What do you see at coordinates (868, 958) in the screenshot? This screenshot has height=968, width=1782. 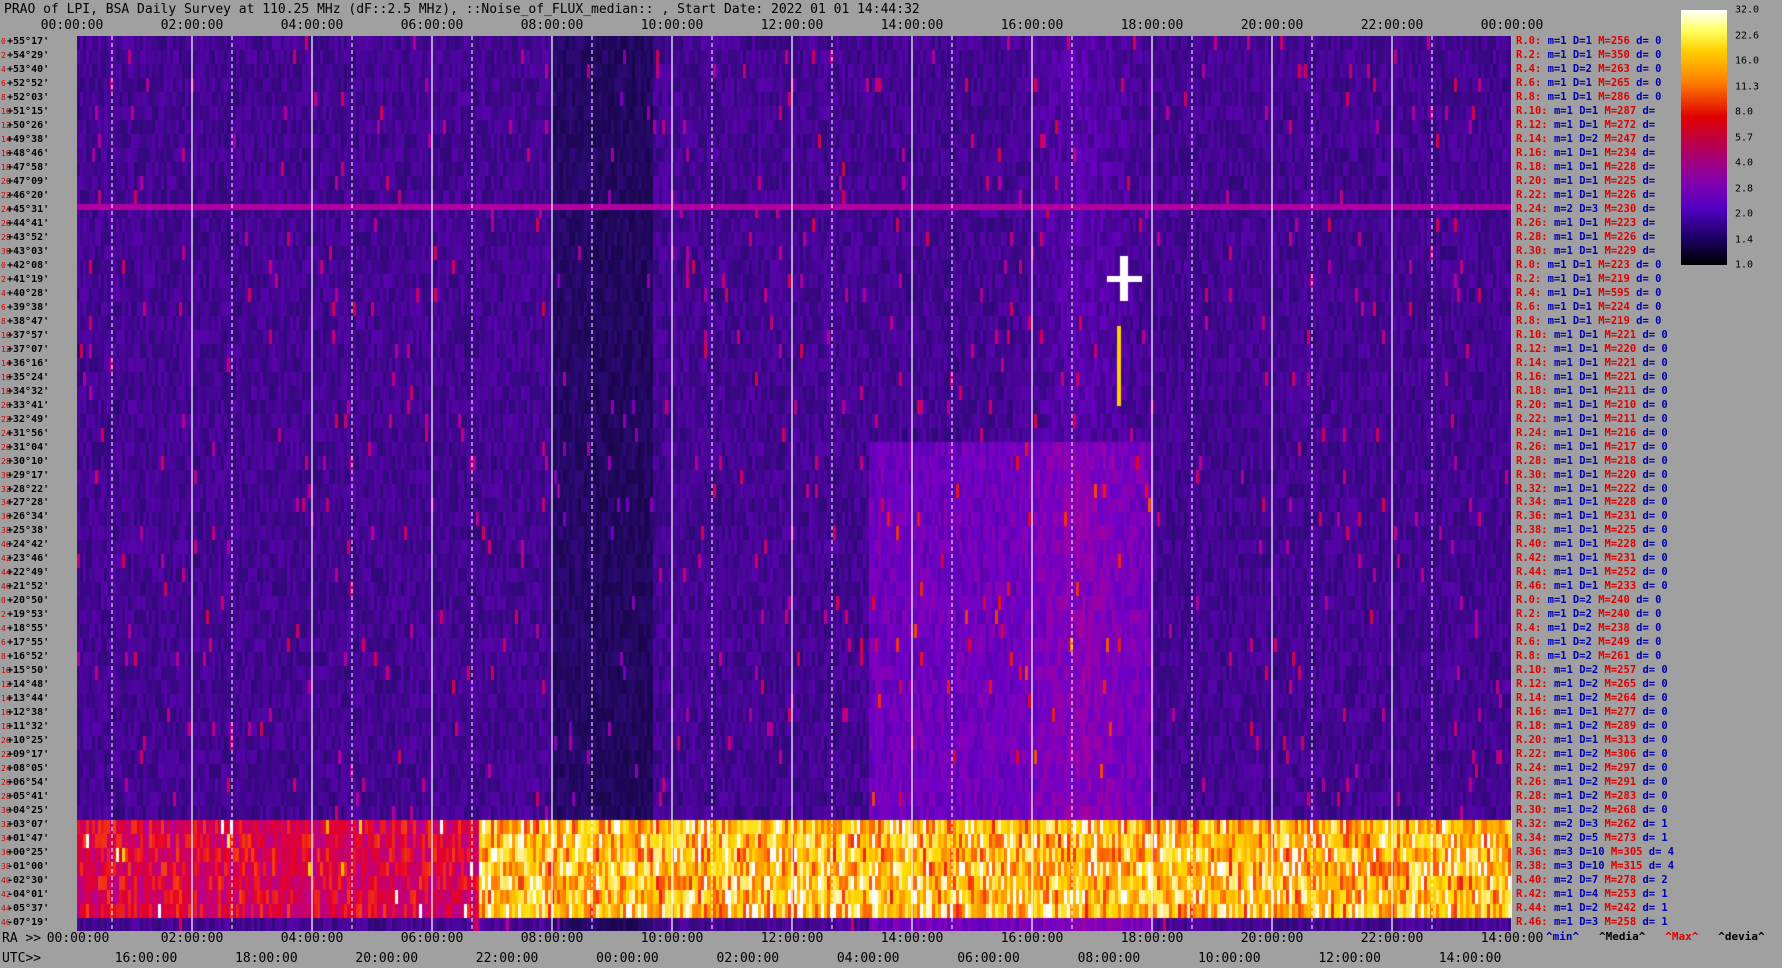 I see `utc-tick-label: 04:00:00` at bounding box center [868, 958].